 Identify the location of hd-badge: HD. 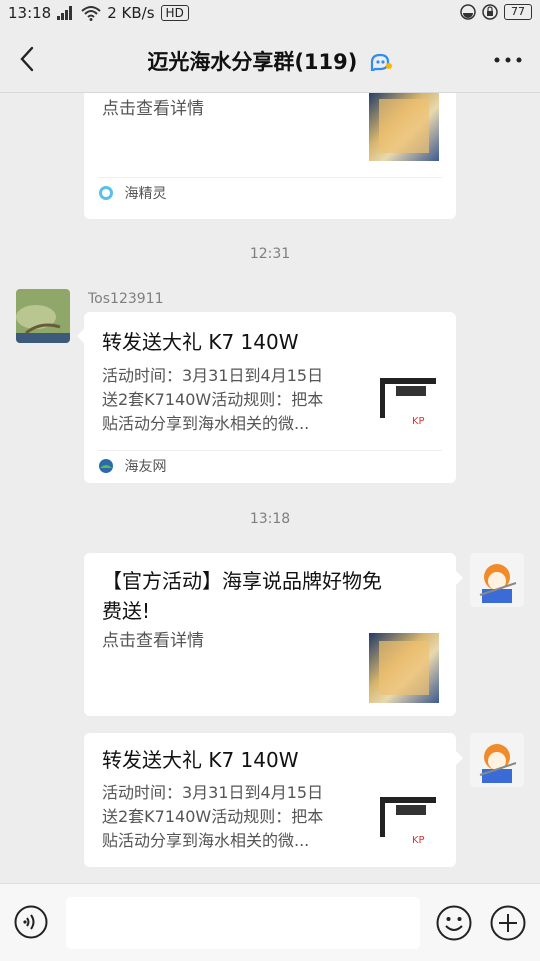
(174, 13).